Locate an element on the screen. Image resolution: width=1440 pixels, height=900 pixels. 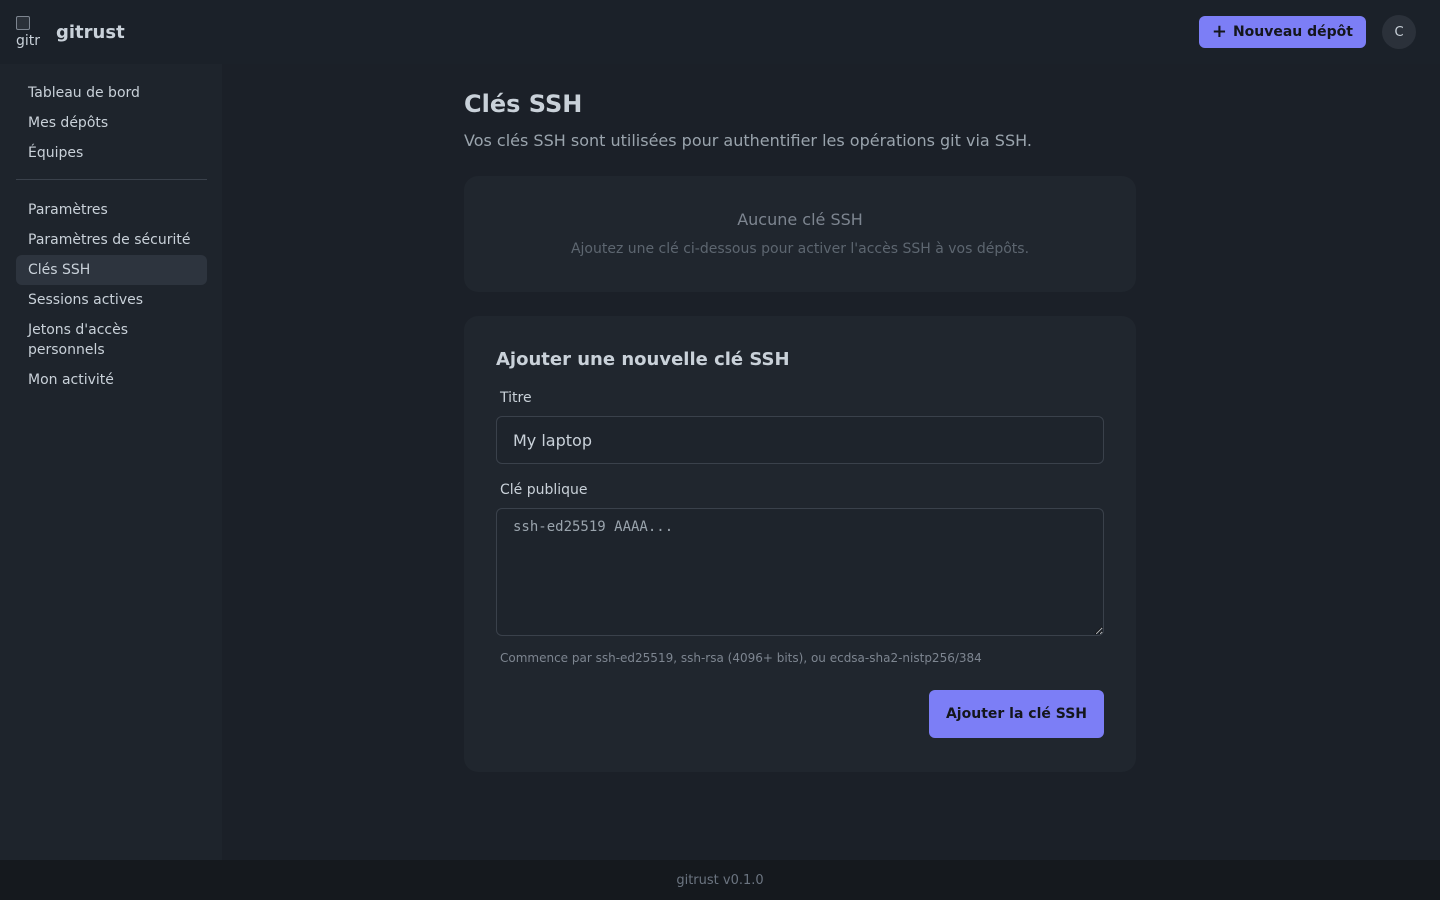
page-title: Clés SSH is located at coordinates (523, 104).